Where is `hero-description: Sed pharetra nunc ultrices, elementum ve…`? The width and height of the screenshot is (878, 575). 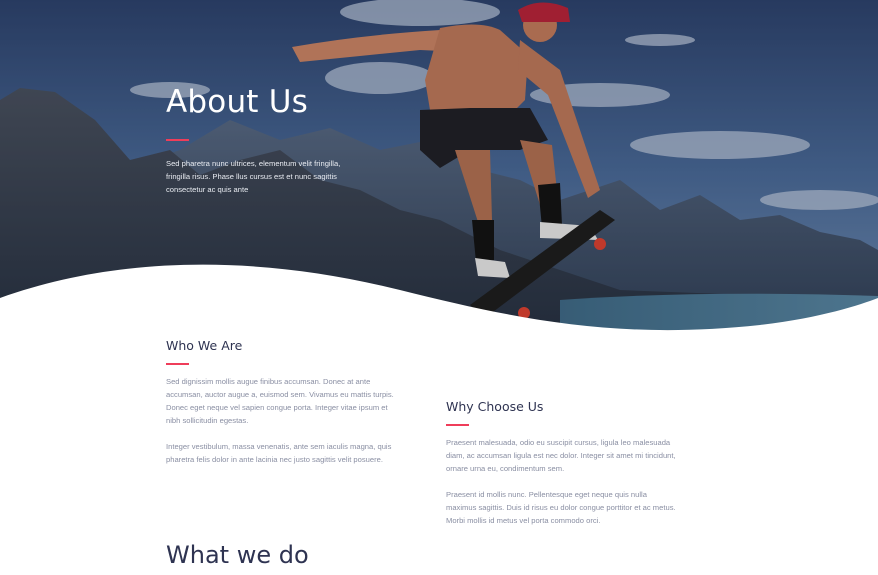
hero-description: Sed pharetra nunc ultrices, elementum ve… is located at coordinates (253, 176).